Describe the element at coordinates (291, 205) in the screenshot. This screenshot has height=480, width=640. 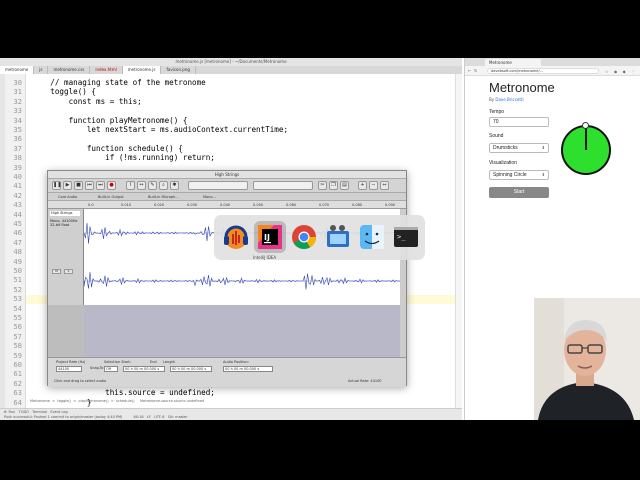
I see `ruler-tick: 0.060` at that location.